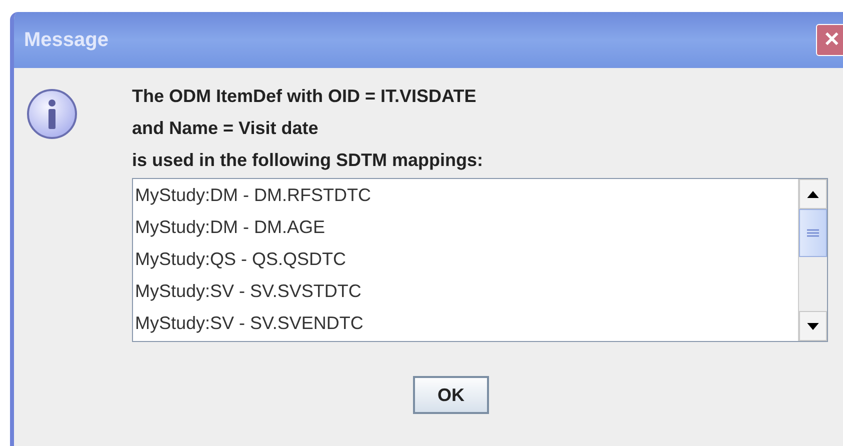 The image size is (843, 446). What do you see at coordinates (466, 323) in the screenshot?
I see `list-item: MyStudy:SV - SV.SVENDTC` at bounding box center [466, 323].